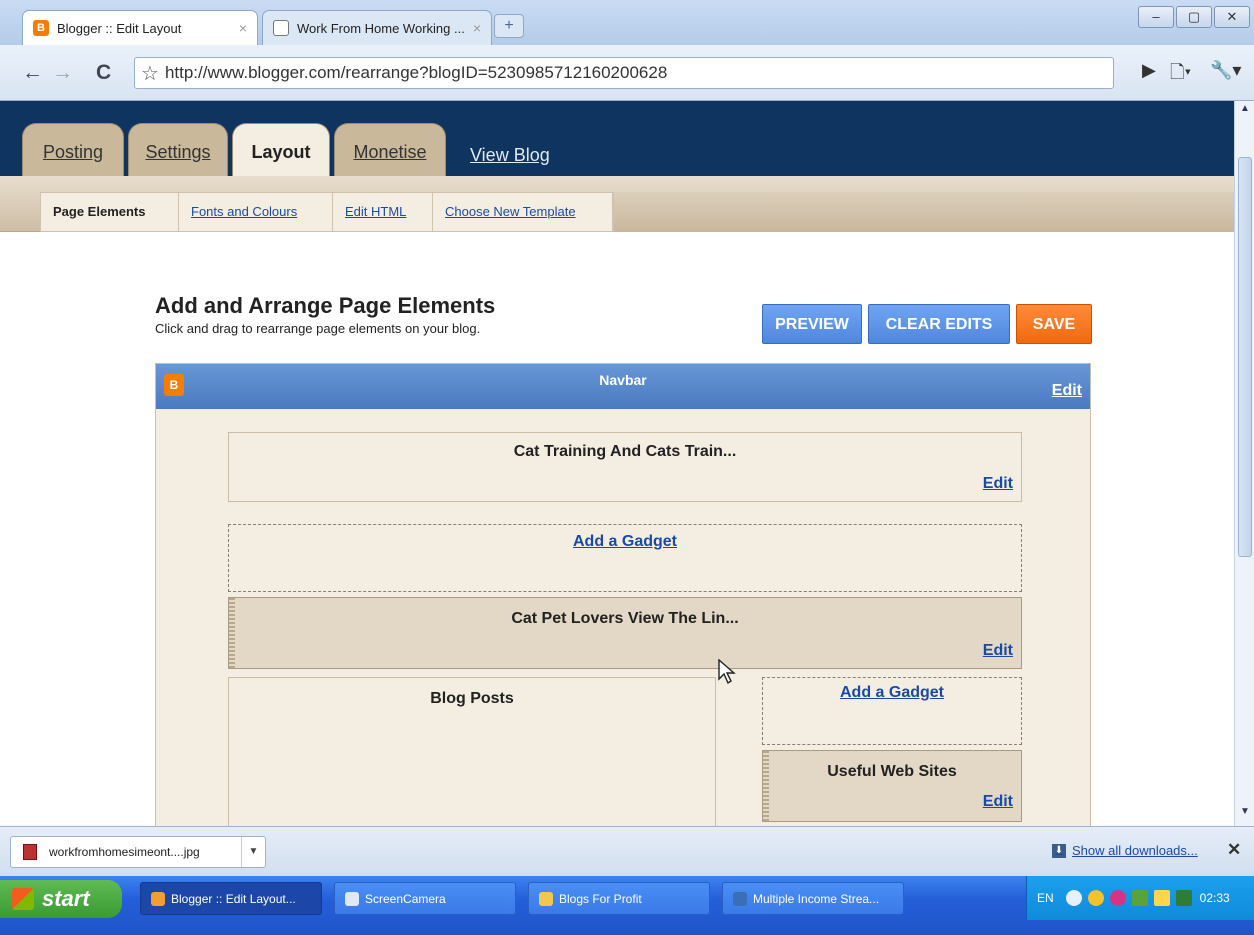 The width and height of the screenshot is (1254, 935). Describe the element at coordinates (625, 467) in the screenshot. I see `header-gadget: Cat Training And Cats Train... Edit` at that location.